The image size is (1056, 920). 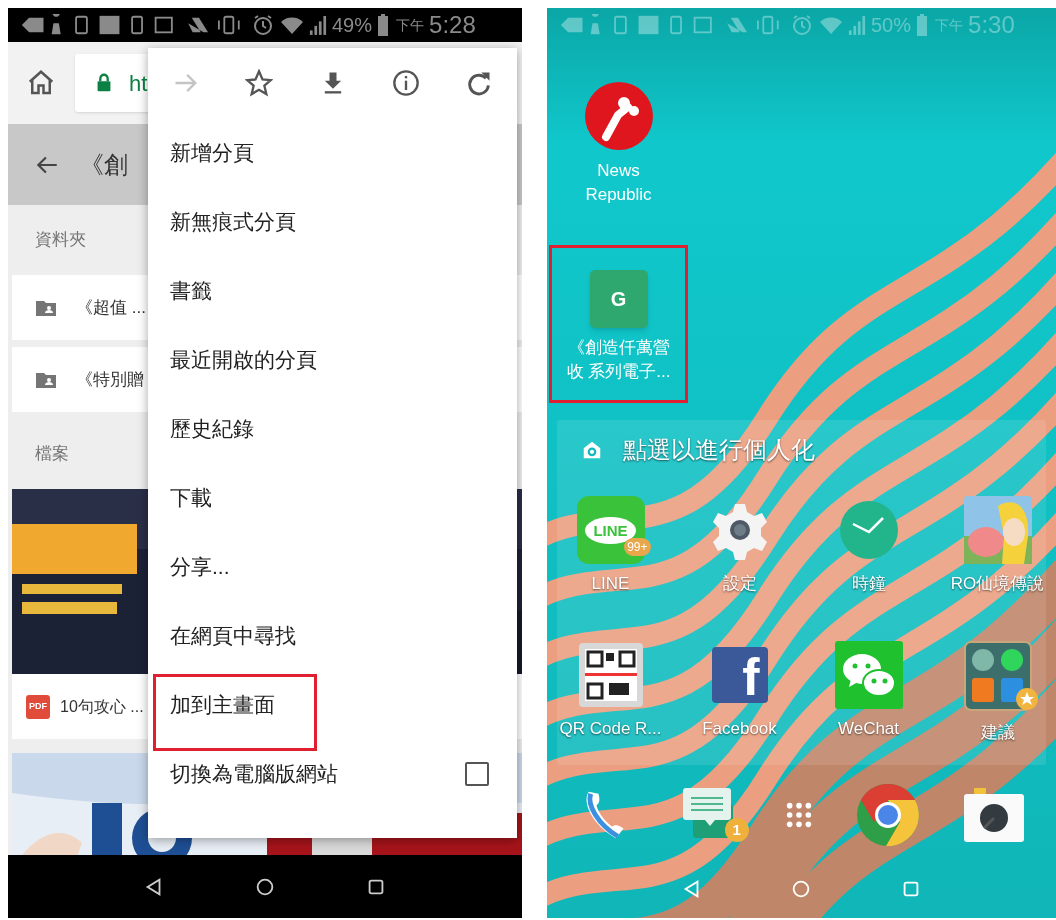 What do you see at coordinates (618, 195) in the screenshot?
I see `app-label: Republic` at bounding box center [618, 195].